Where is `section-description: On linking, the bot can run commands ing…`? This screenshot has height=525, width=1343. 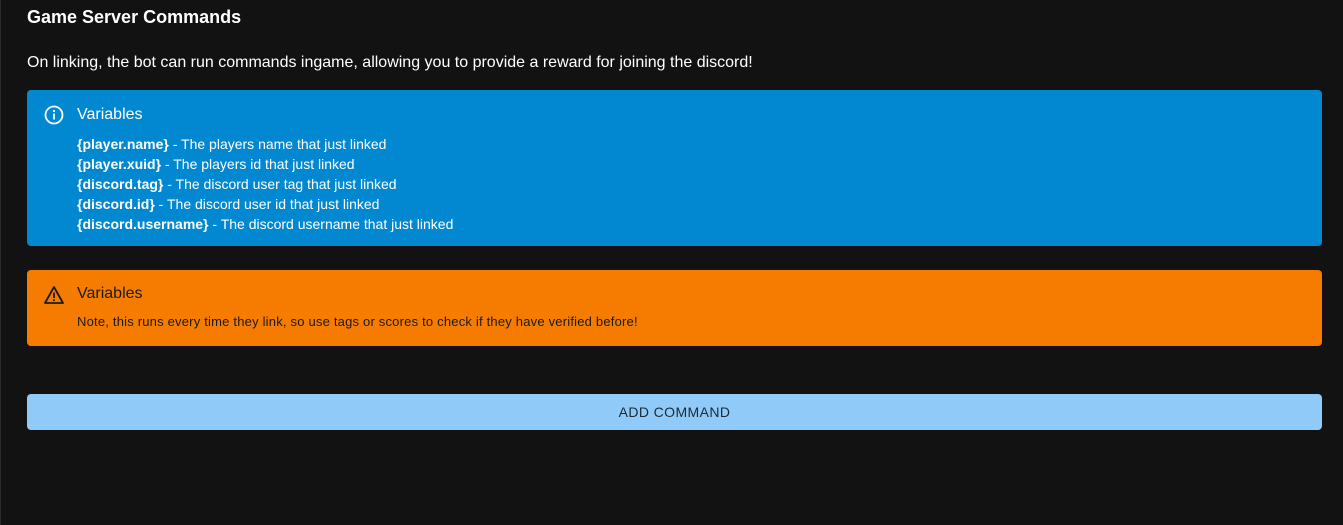
section-description: On linking, the bot can run commands ing… is located at coordinates (390, 62).